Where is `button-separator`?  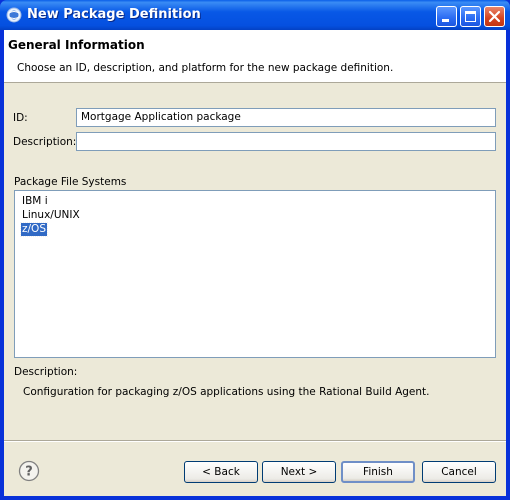 button-separator is located at coordinates (255, 441).